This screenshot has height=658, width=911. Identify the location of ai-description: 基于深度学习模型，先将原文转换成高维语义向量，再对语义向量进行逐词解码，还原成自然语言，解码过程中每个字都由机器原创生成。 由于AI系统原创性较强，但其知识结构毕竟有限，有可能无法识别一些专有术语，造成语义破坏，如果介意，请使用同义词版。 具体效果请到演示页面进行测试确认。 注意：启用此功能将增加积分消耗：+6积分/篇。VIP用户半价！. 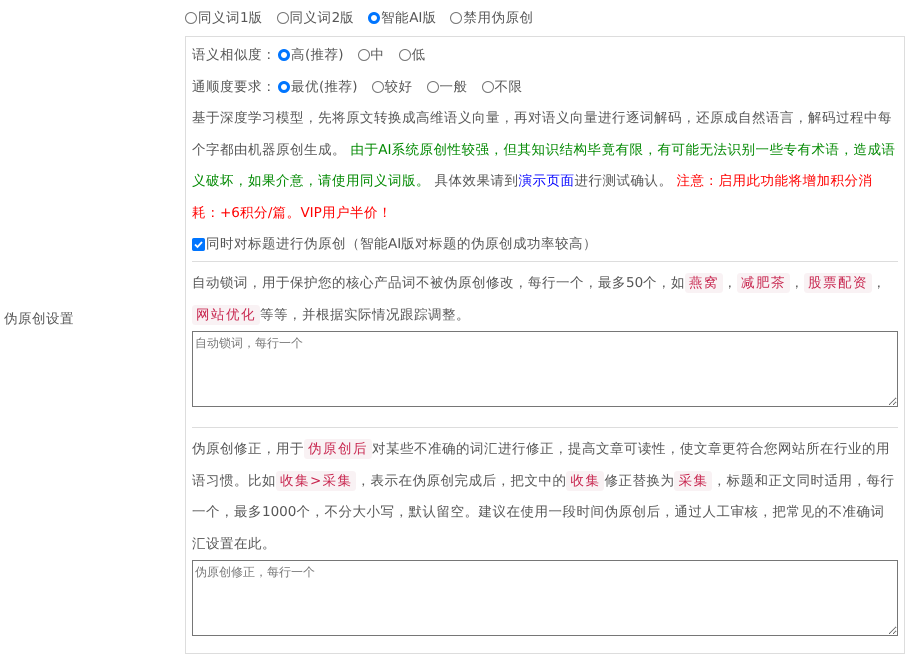
(544, 165).